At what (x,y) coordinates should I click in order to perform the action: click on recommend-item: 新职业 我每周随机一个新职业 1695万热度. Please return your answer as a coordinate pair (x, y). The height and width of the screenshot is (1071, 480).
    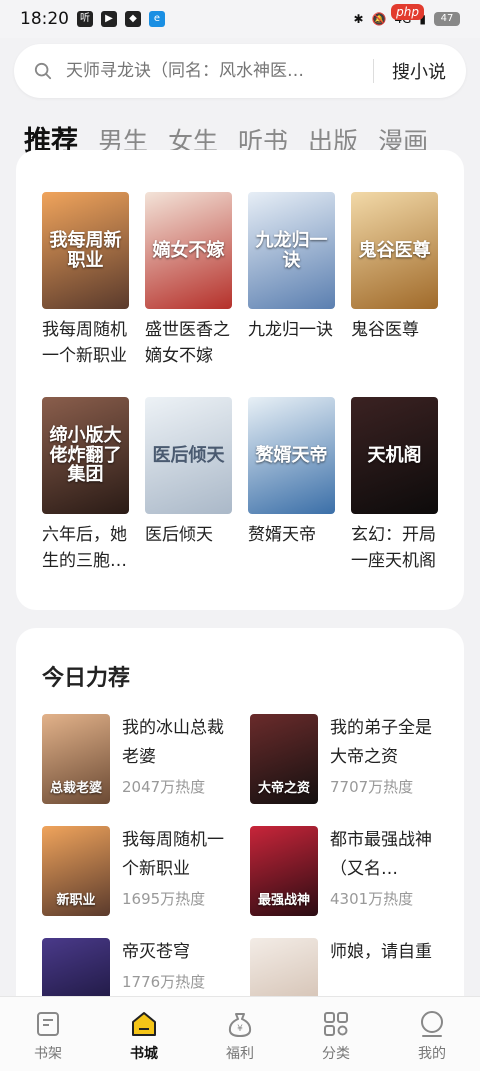
    Looking at the image, I should click on (137, 871).